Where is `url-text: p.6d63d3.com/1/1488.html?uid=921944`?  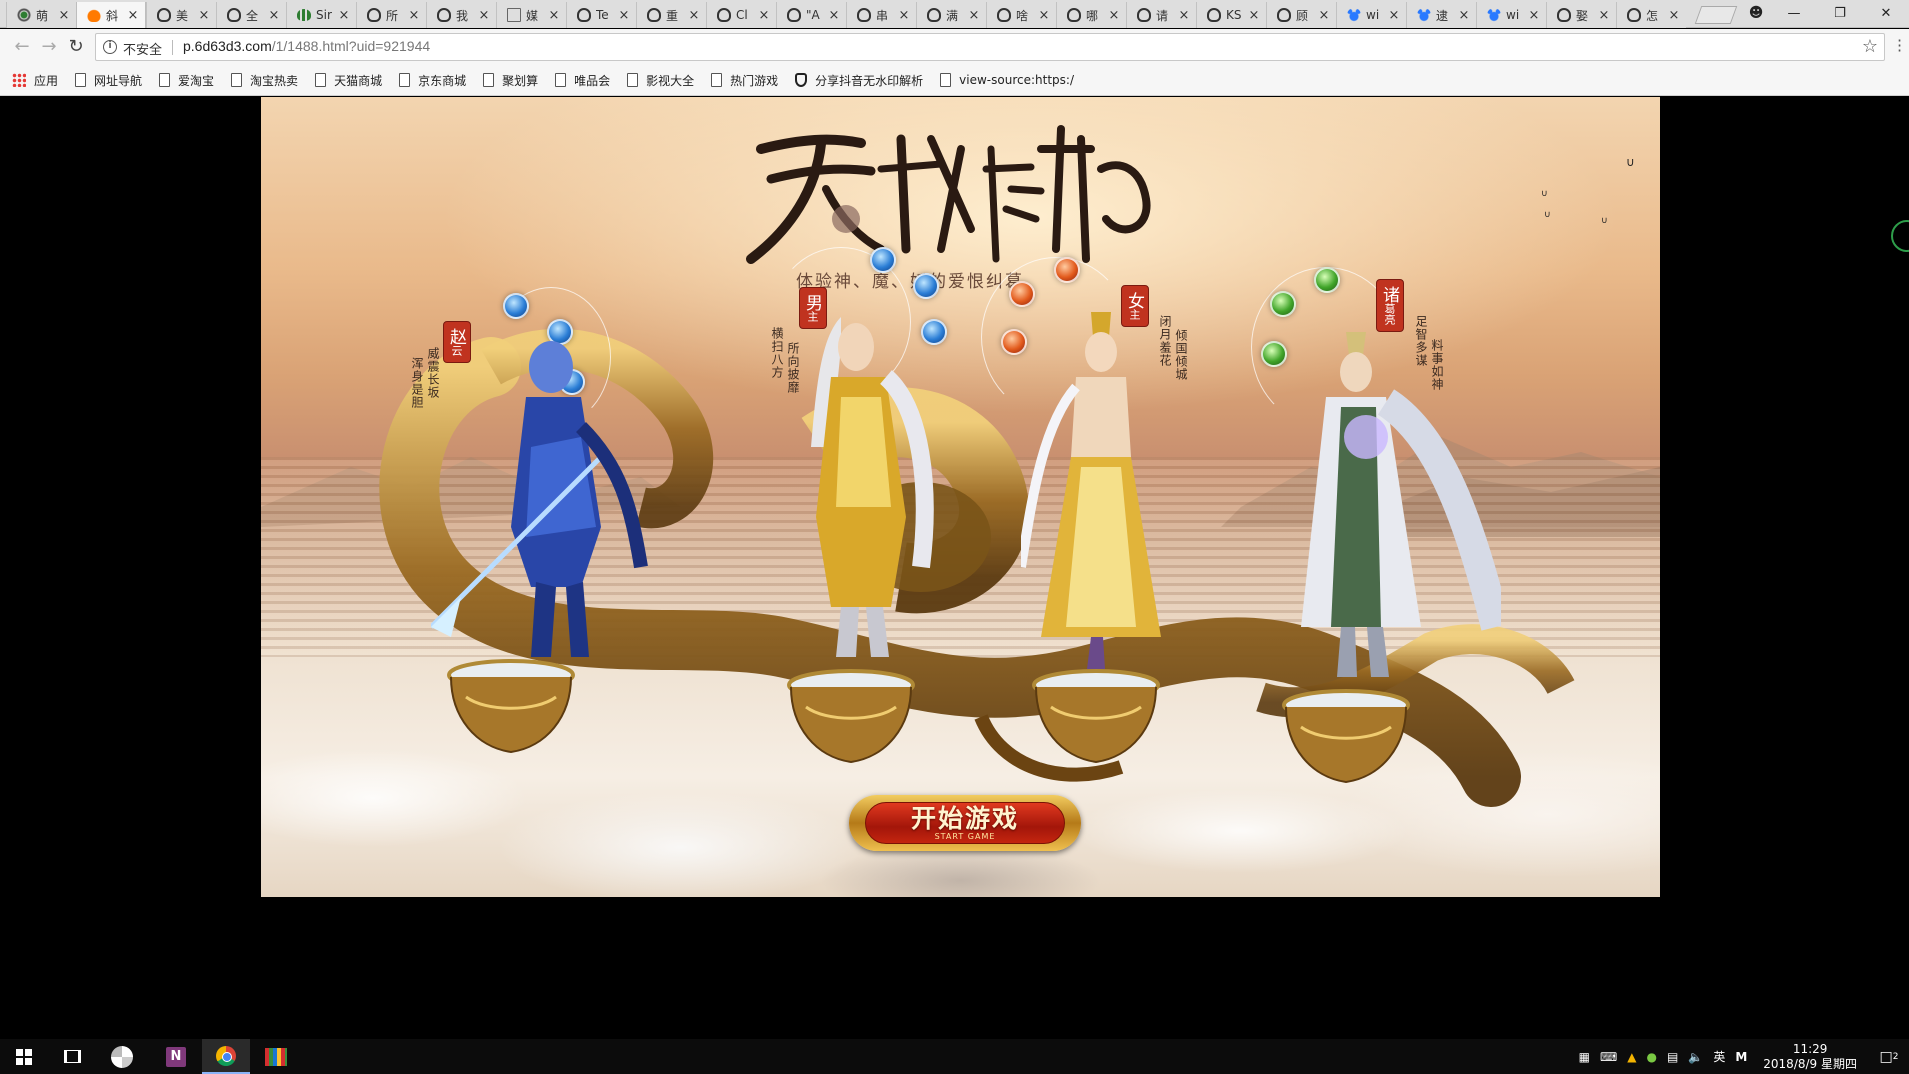
url-text: p.6d63d3.com/1/1488.html?uid=921944 is located at coordinates (306, 46).